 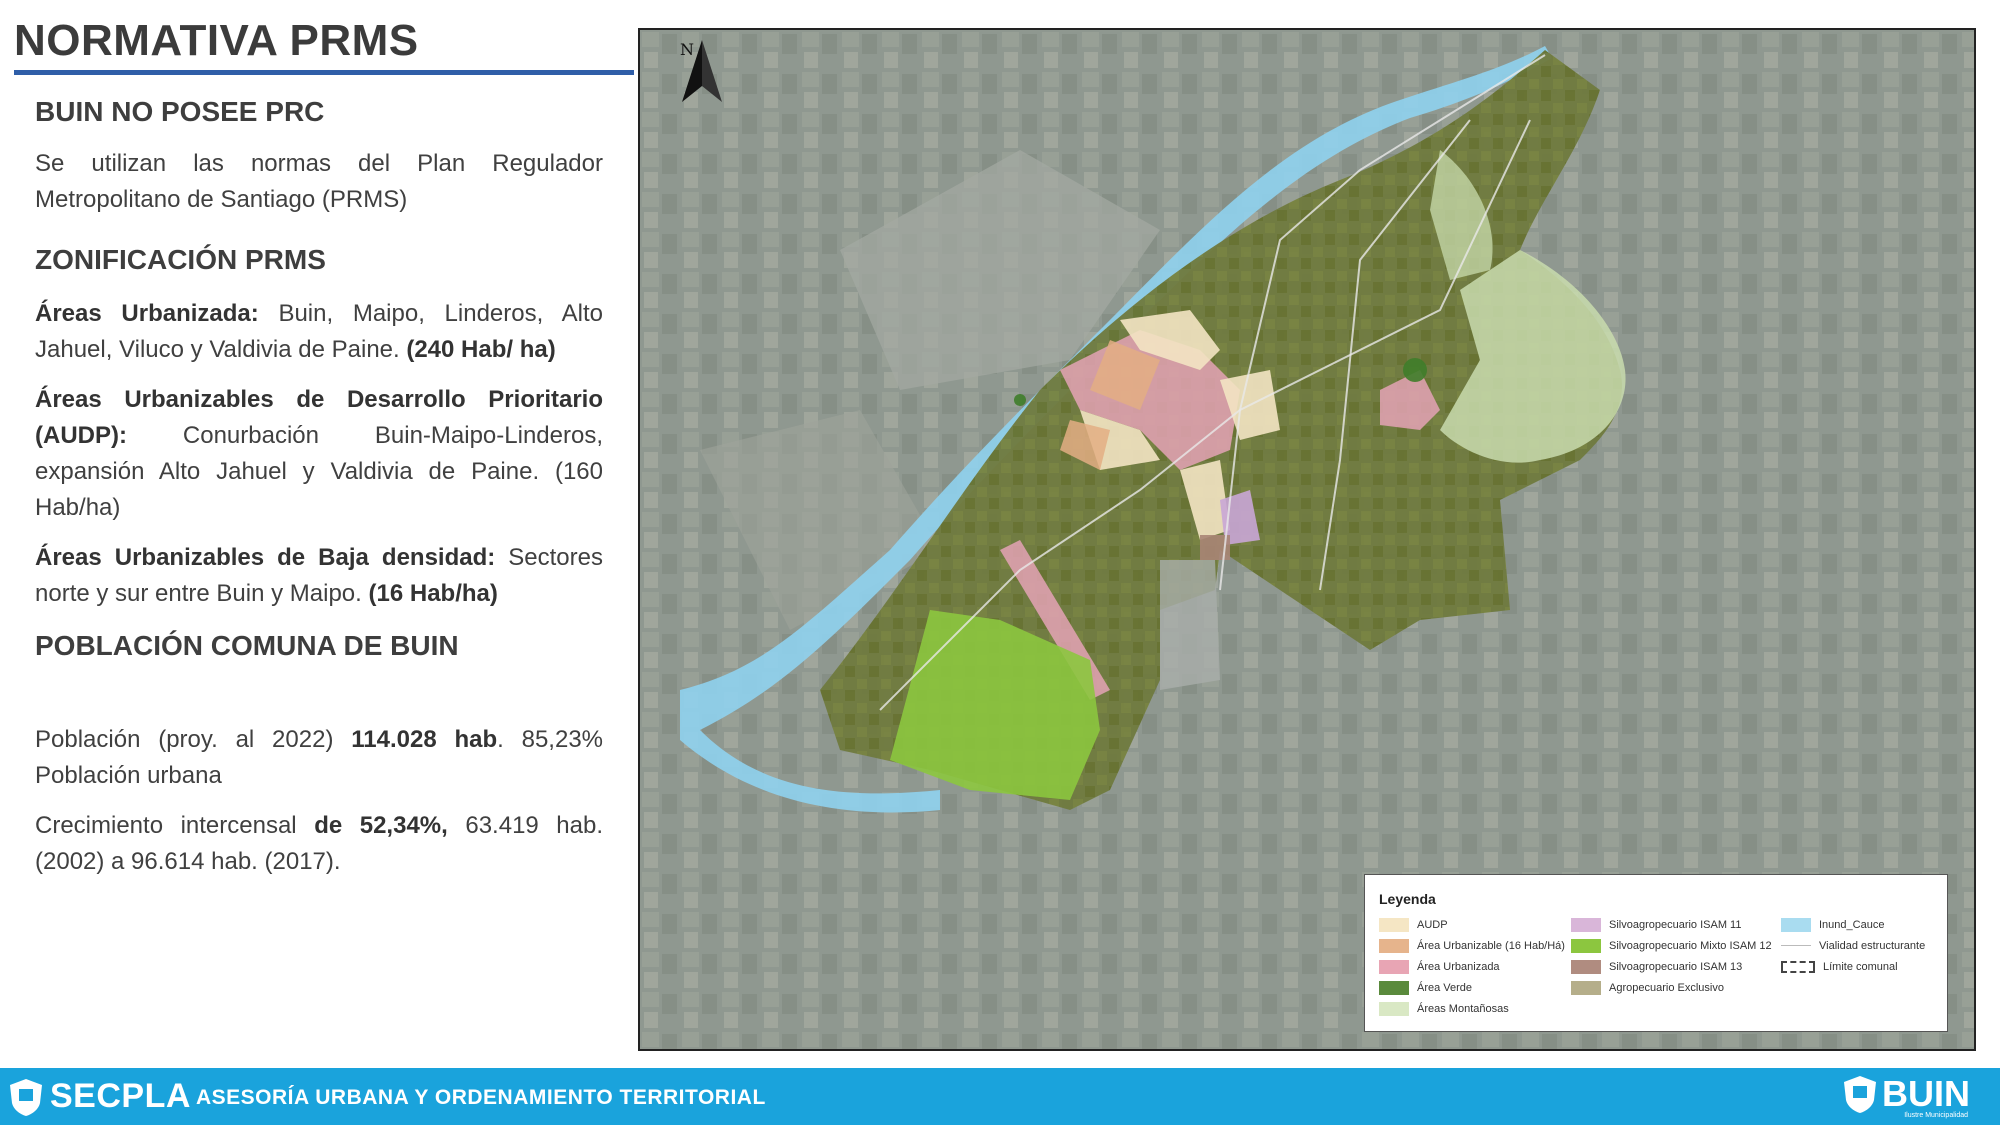 I want to click on legend-label: AUDP, so click(x=1432, y=925).